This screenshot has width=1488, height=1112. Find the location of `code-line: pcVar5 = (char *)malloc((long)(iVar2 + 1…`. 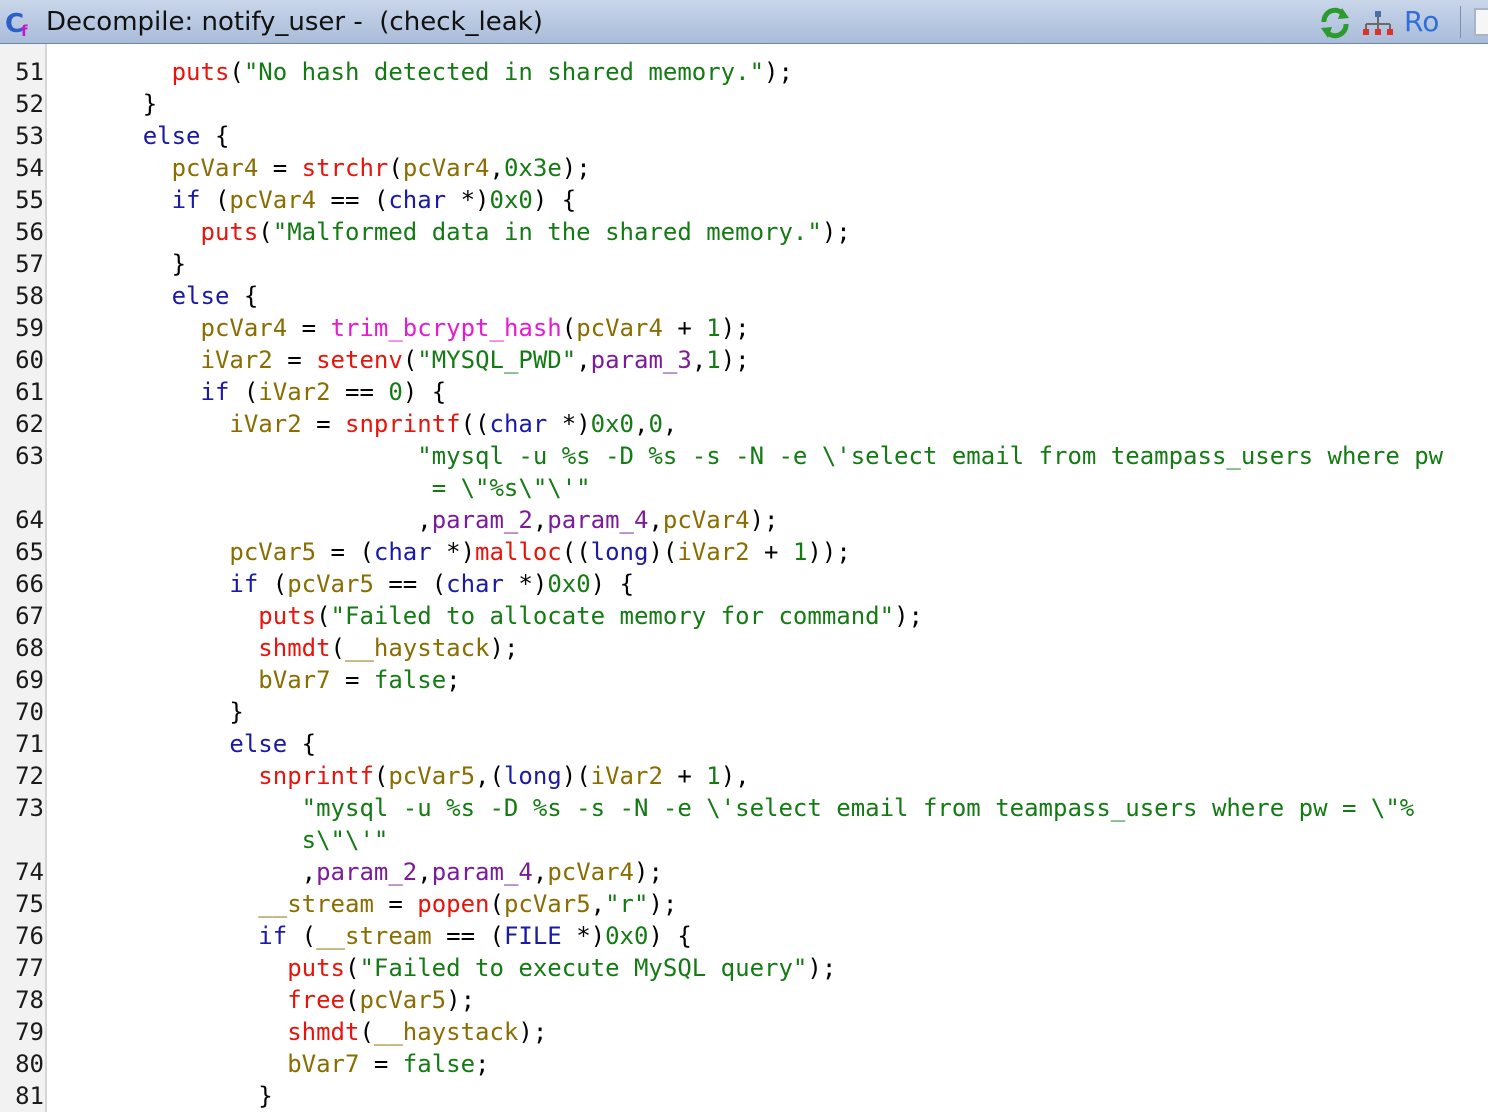

code-line: pcVar5 = (char *)malloc((long)(iVar2 + 1… is located at coordinates (453, 552).